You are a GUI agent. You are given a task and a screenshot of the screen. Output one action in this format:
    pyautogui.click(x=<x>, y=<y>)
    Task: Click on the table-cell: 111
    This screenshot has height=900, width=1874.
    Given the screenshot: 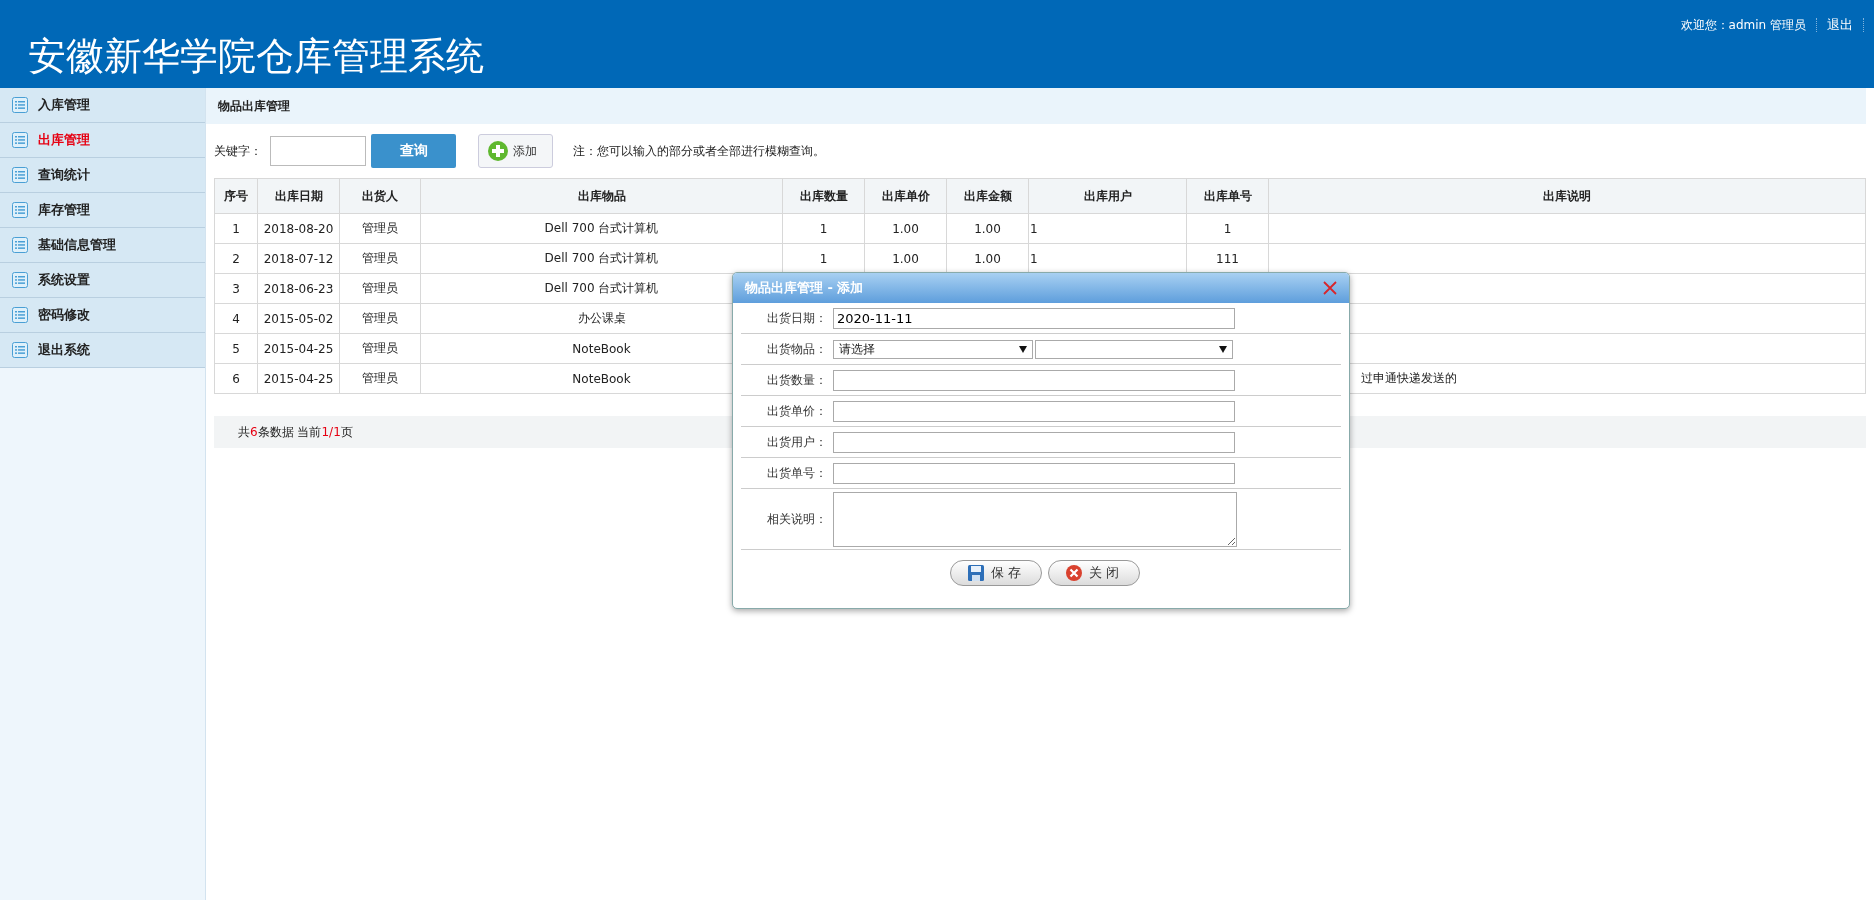 What is the action you would take?
    pyautogui.click(x=1227, y=258)
    